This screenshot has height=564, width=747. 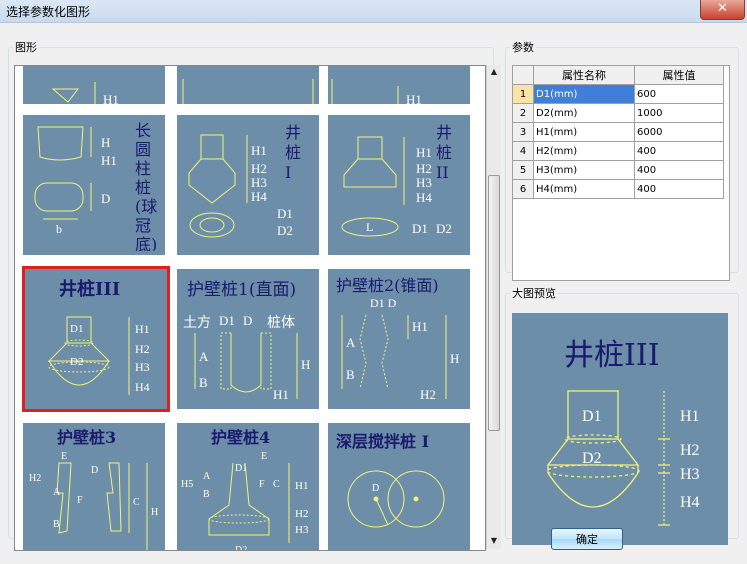 What do you see at coordinates (679, 132) in the screenshot?
I see `param-value: 6000` at bounding box center [679, 132].